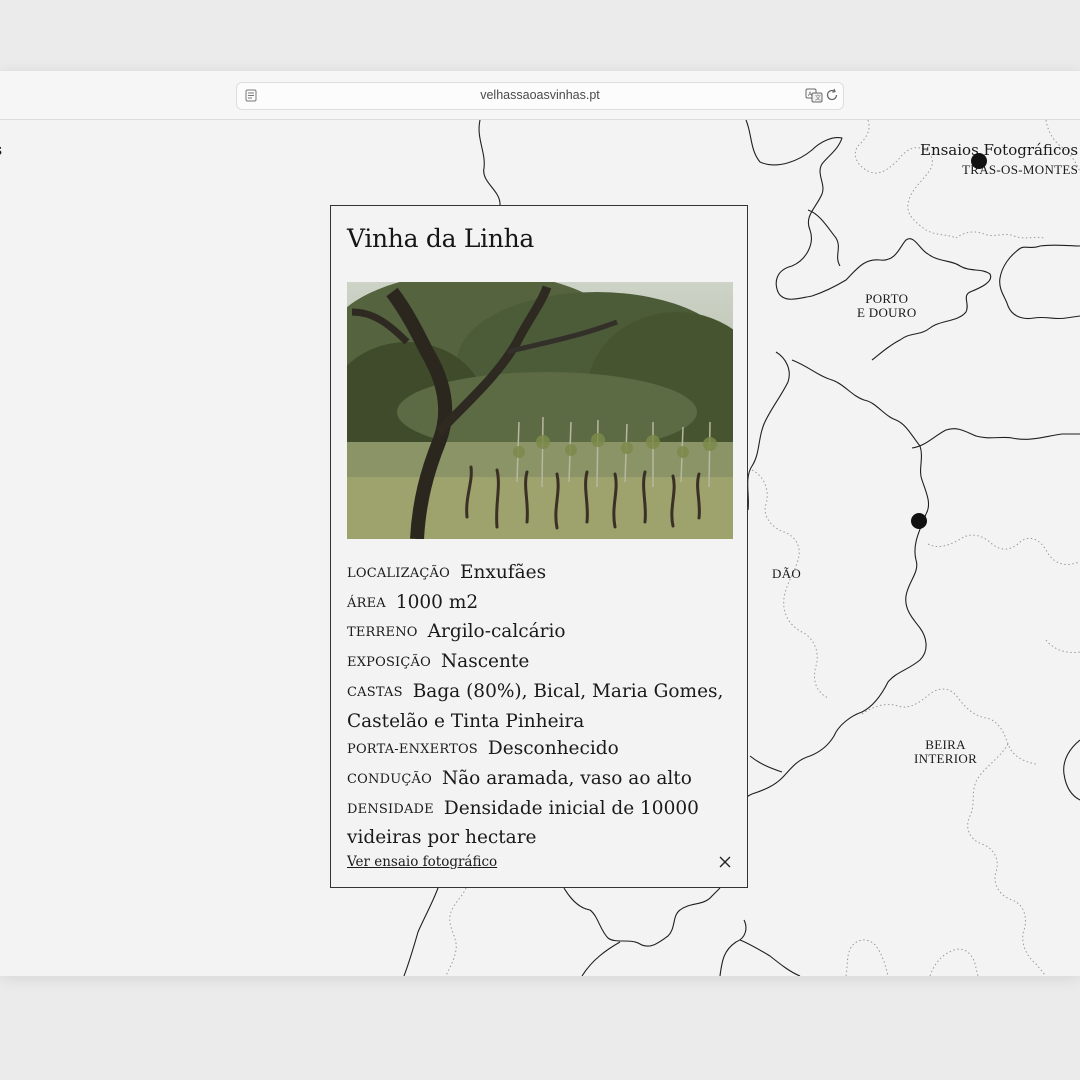 The height and width of the screenshot is (1080, 1080). I want to click on detail-row-terrain: TERRENO Argilo-calcário, so click(540, 633).